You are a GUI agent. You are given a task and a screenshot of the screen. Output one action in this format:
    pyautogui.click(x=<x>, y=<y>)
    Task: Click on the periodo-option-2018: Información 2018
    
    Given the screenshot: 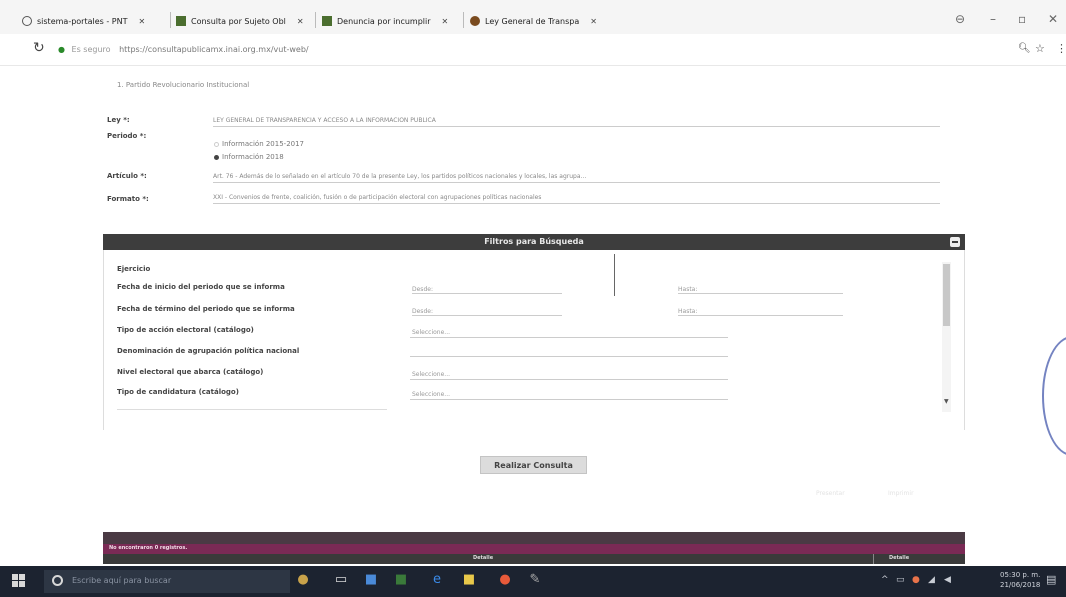 What is the action you would take?
    pyautogui.click(x=249, y=157)
    